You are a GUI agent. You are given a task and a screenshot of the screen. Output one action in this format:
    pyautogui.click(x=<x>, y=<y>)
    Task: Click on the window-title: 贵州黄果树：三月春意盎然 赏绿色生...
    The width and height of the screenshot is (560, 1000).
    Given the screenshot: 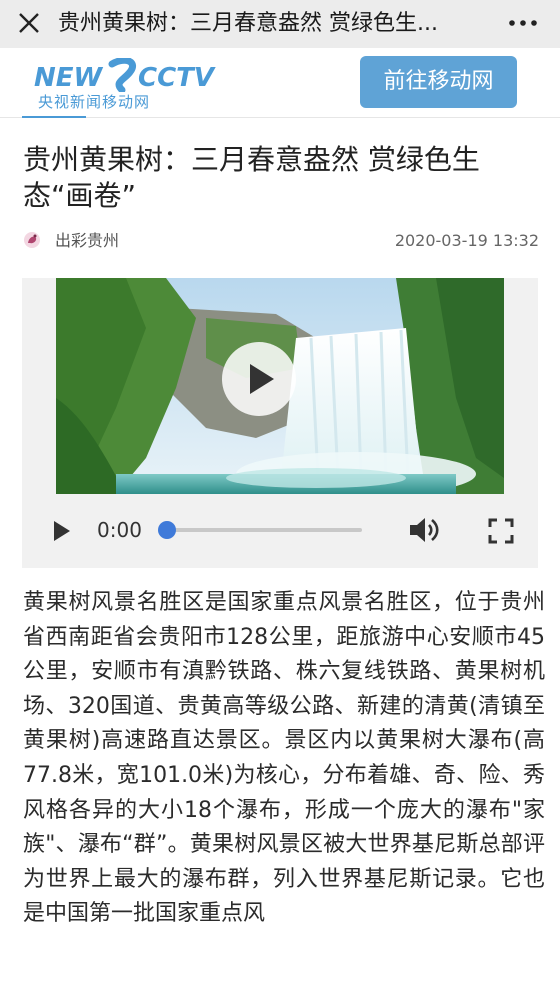 What is the action you would take?
    pyautogui.click(x=248, y=23)
    